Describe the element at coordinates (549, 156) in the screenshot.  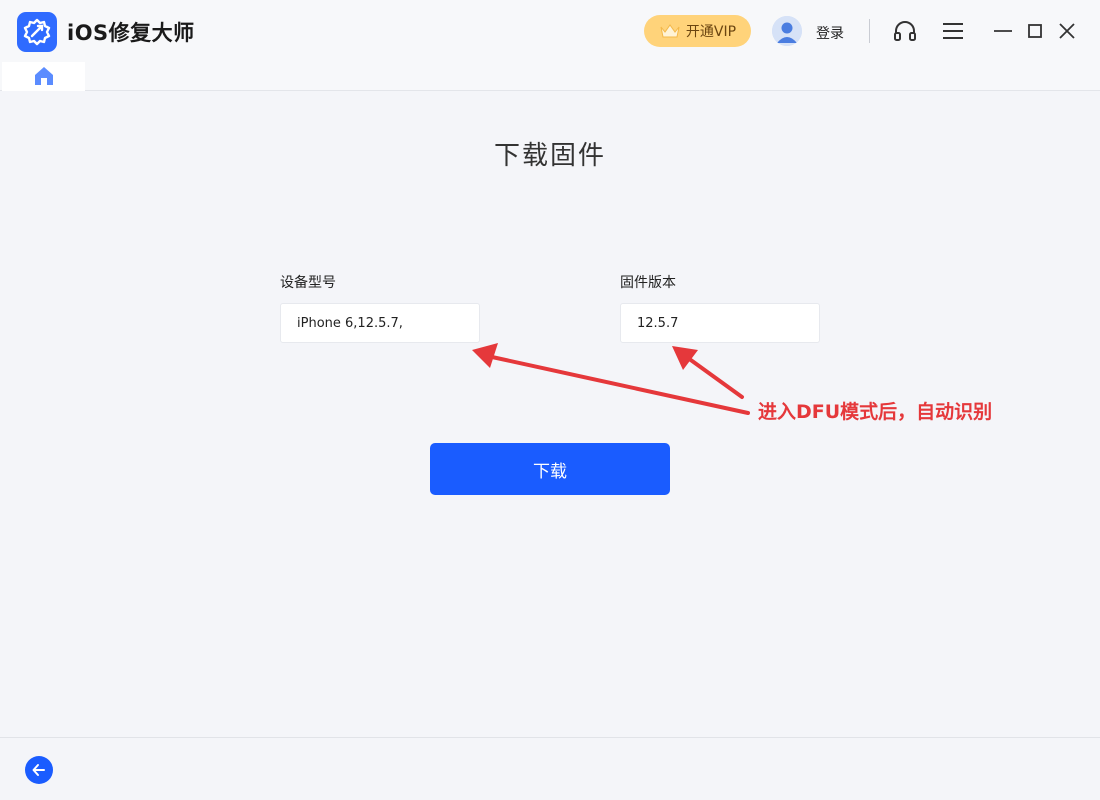
I see `page-title: 下载固件` at that location.